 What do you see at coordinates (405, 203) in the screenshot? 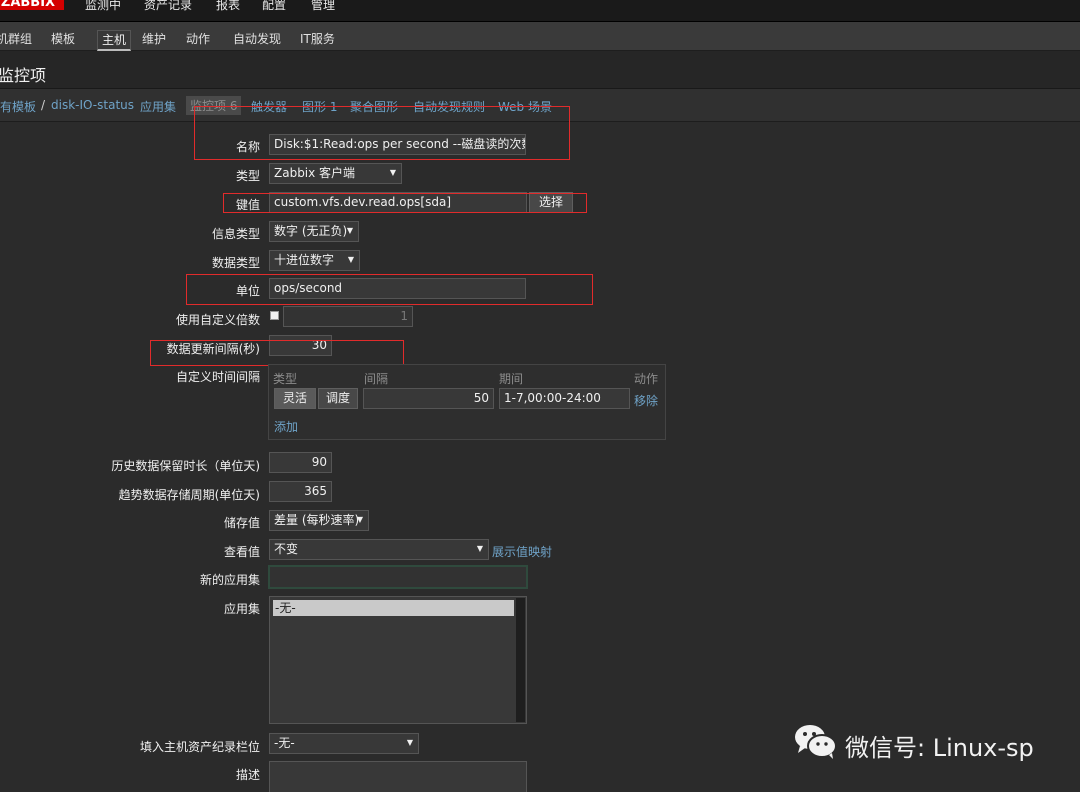
I see `highlight-box-key` at bounding box center [405, 203].